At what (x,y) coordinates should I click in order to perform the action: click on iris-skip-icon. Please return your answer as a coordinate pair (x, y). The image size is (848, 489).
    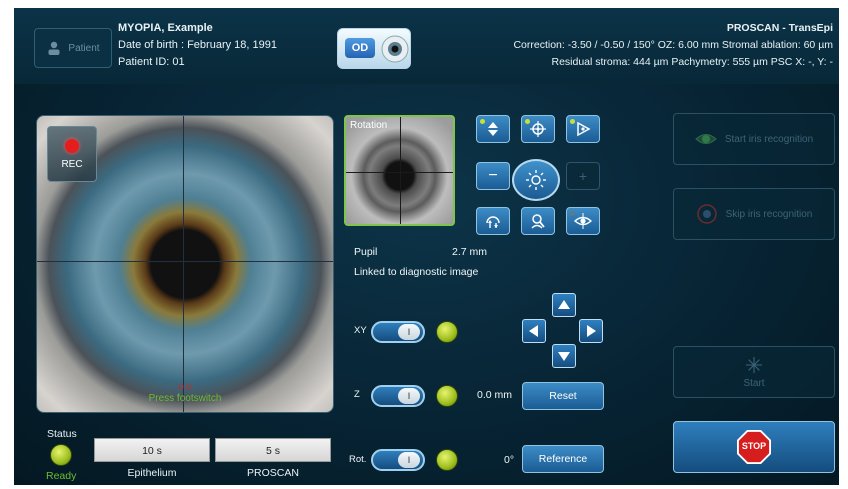
    Looking at the image, I should click on (706, 214).